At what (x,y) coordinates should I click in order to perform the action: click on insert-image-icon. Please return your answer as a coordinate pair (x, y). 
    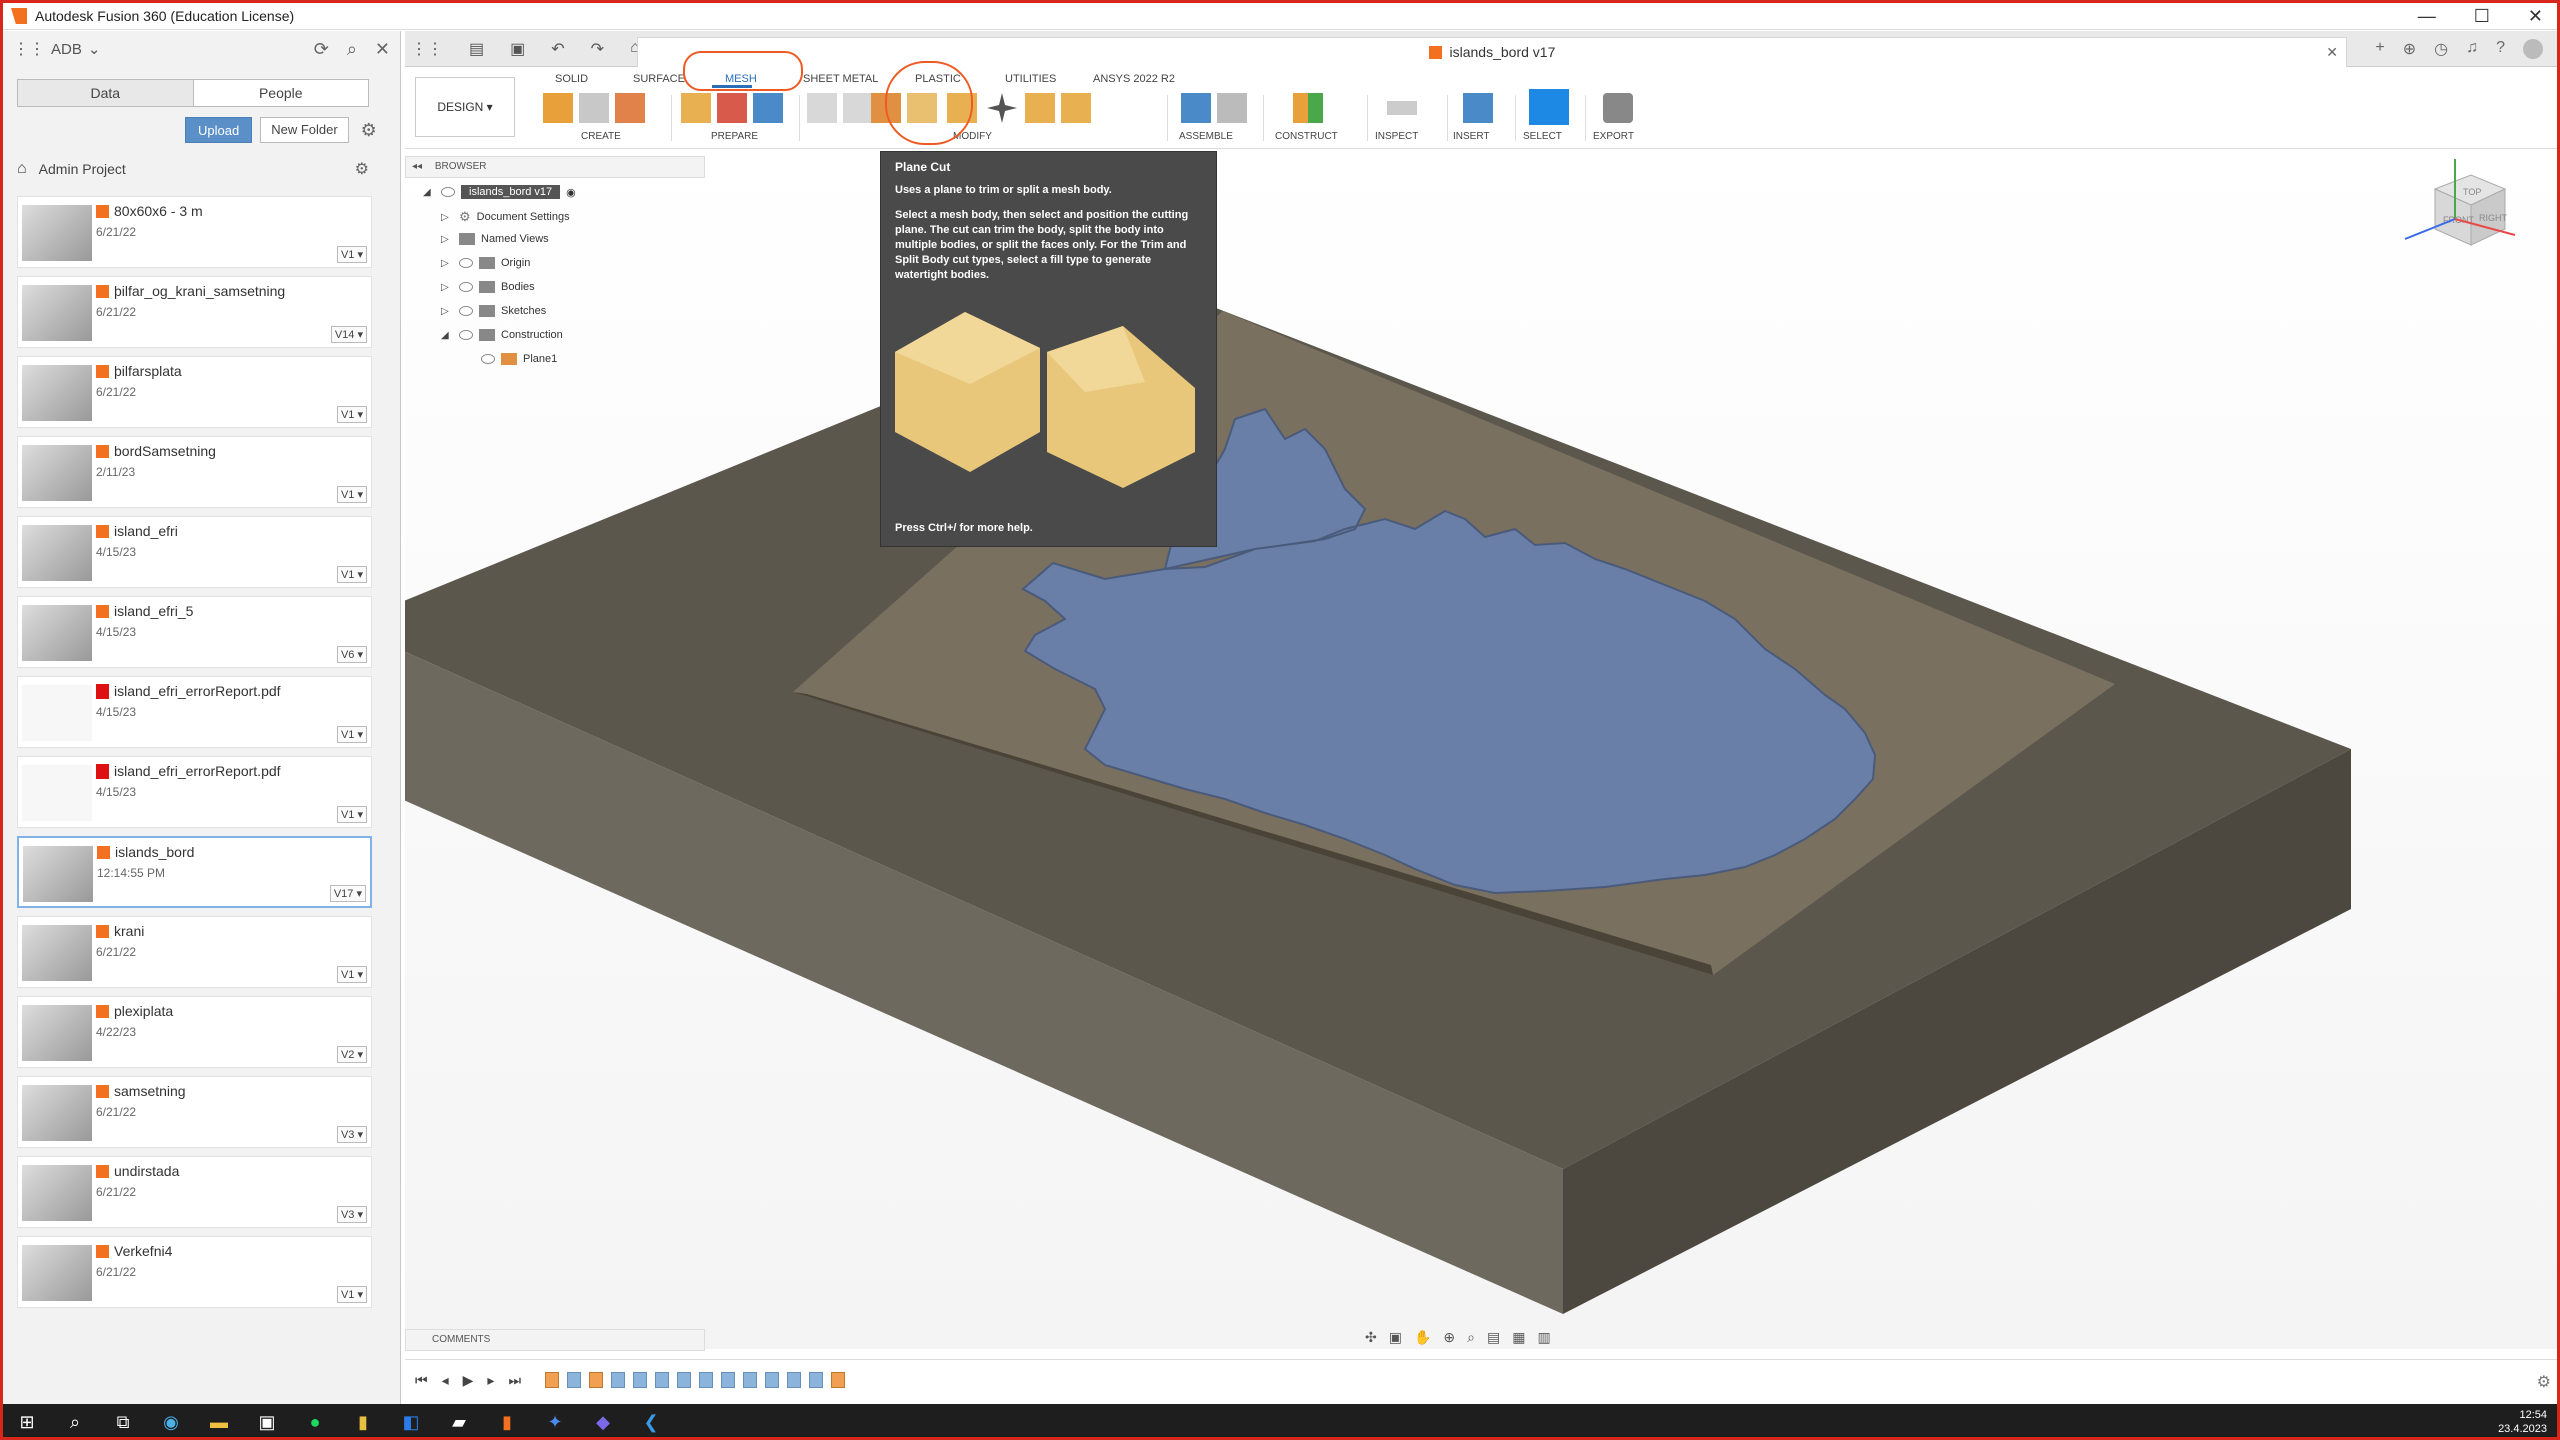
    Looking at the image, I should click on (1478, 108).